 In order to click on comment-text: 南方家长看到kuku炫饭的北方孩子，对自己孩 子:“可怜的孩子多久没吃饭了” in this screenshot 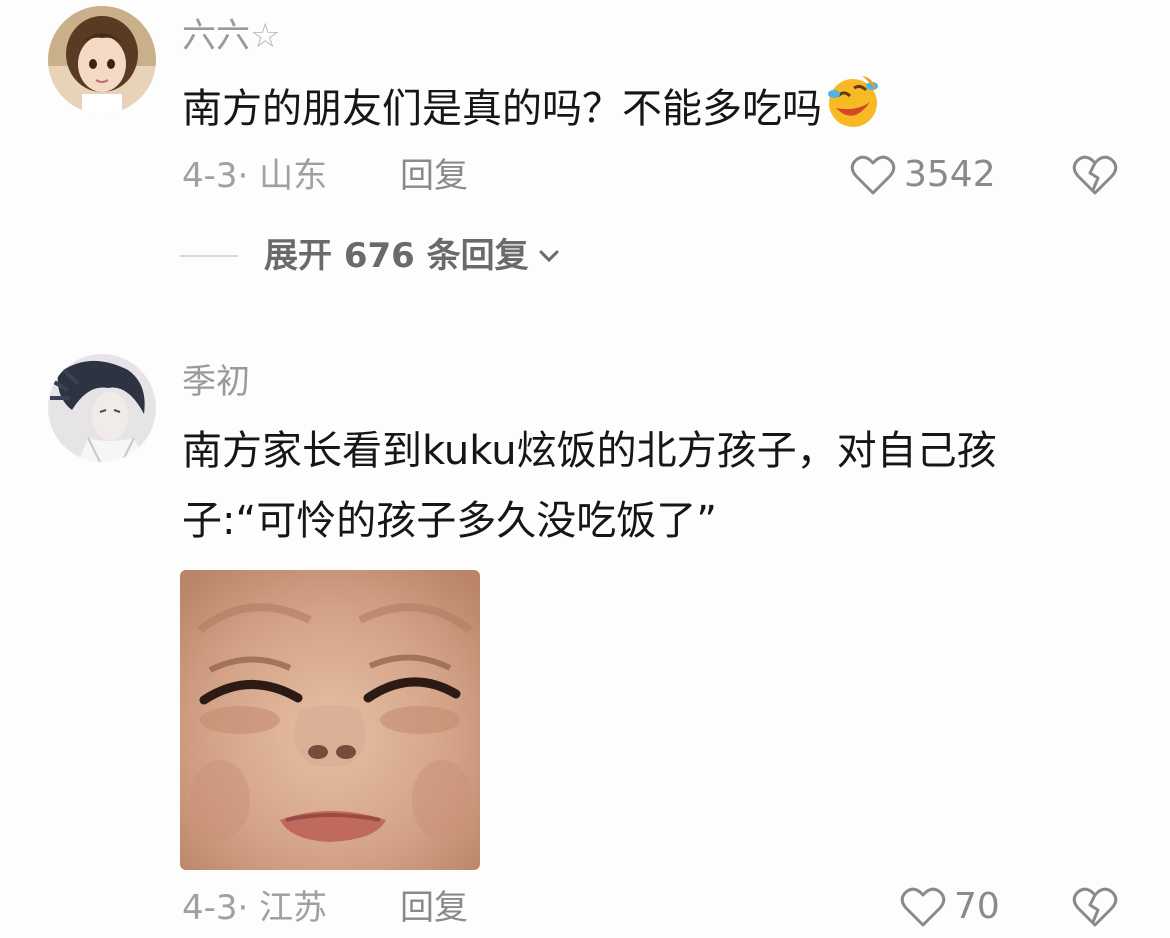, I will do `click(632, 486)`.